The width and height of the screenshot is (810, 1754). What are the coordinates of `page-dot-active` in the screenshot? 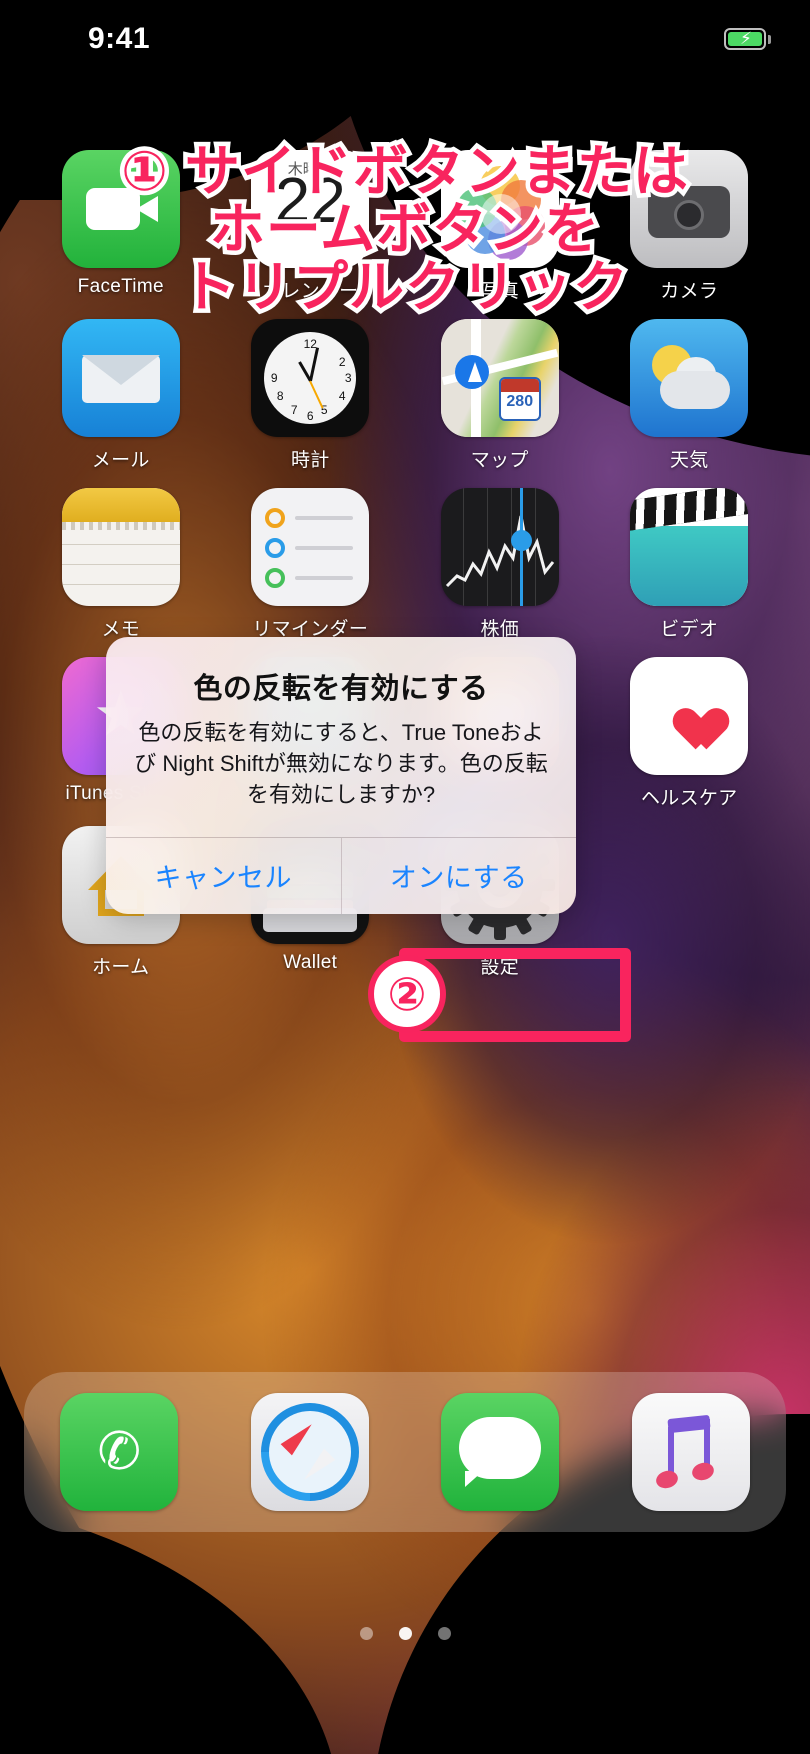 It's located at (405, 1633).